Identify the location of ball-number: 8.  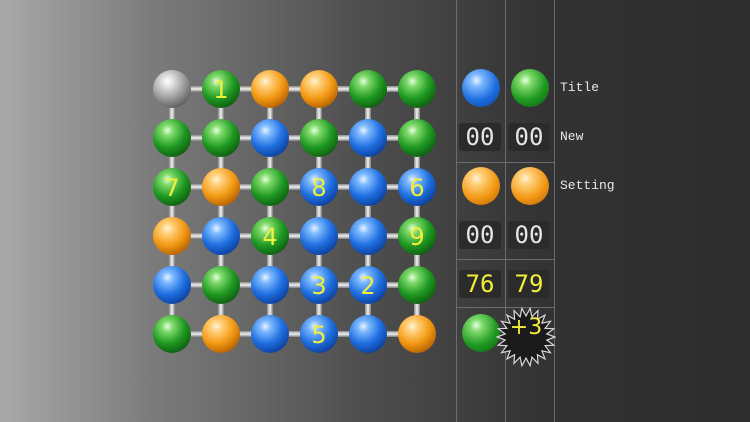
(318, 188).